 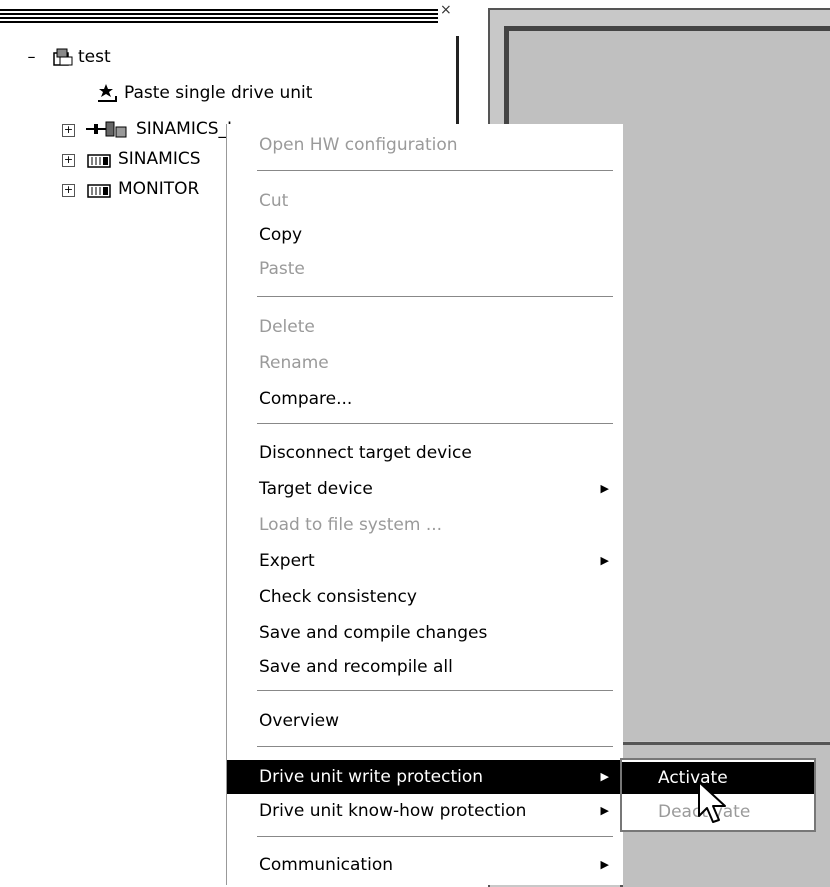 I want to click on tree-item-label: MONITOR, so click(x=159, y=189).